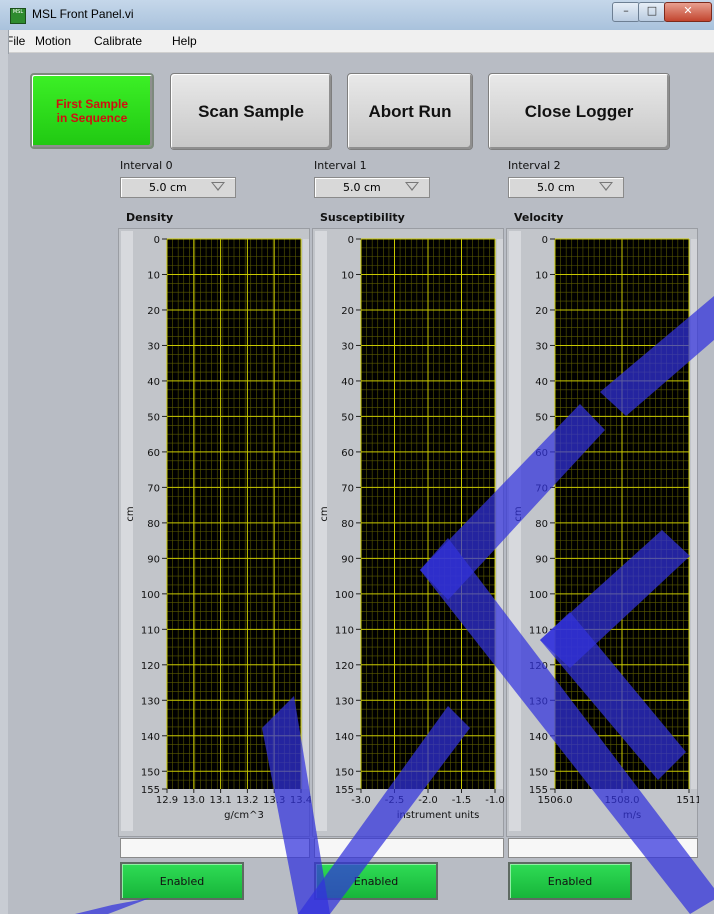 The image size is (714, 914). What do you see at coordinates (146, 165) in the screenshot?
I see `interval-0-label: Interval 0` at bounding box center [146, 165].